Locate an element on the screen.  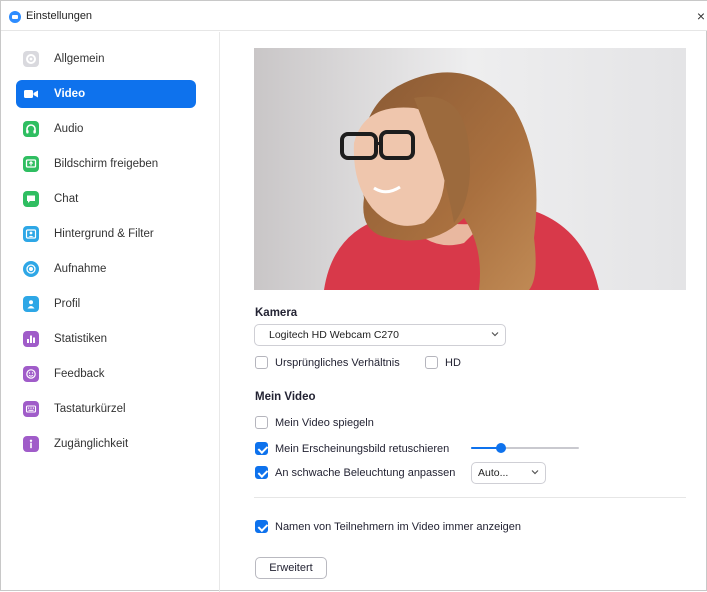
zoom-app-icon is located at coordinates (15, 17).